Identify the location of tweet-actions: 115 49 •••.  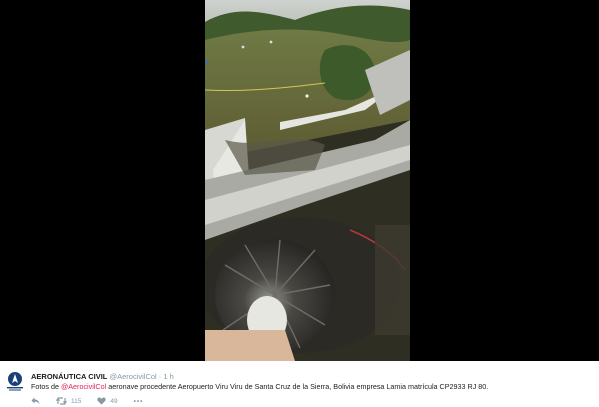
(95, 401).